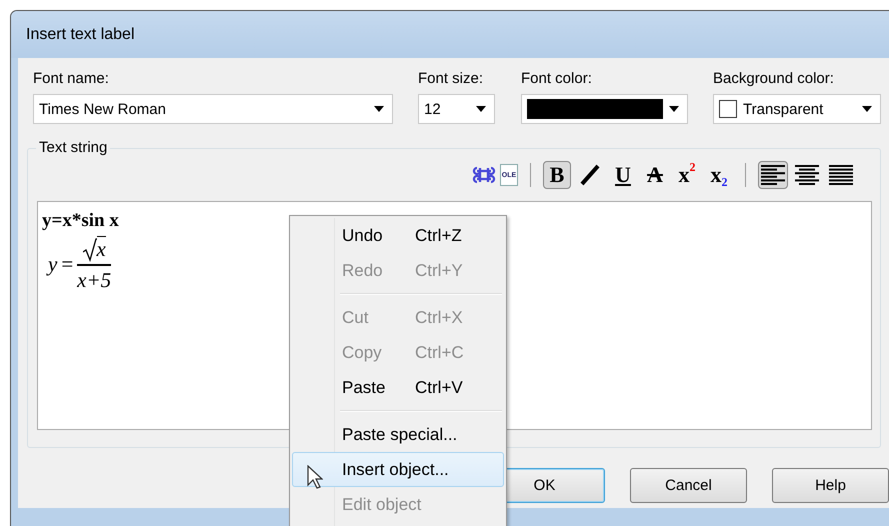  Describe the element at coordinates (81, 221) in the screenshot. I see `text-line: y=x*sin x` at that location.